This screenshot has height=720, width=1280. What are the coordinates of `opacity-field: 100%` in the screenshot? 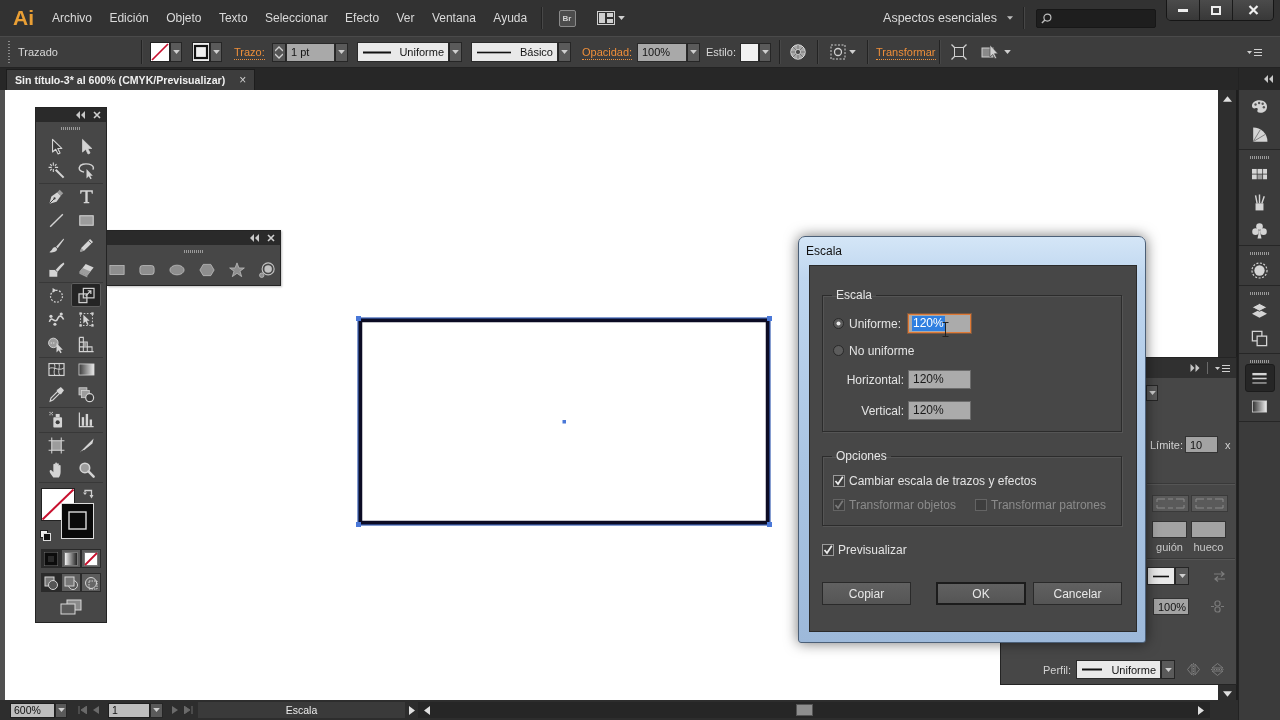 It's located at (662, 52).